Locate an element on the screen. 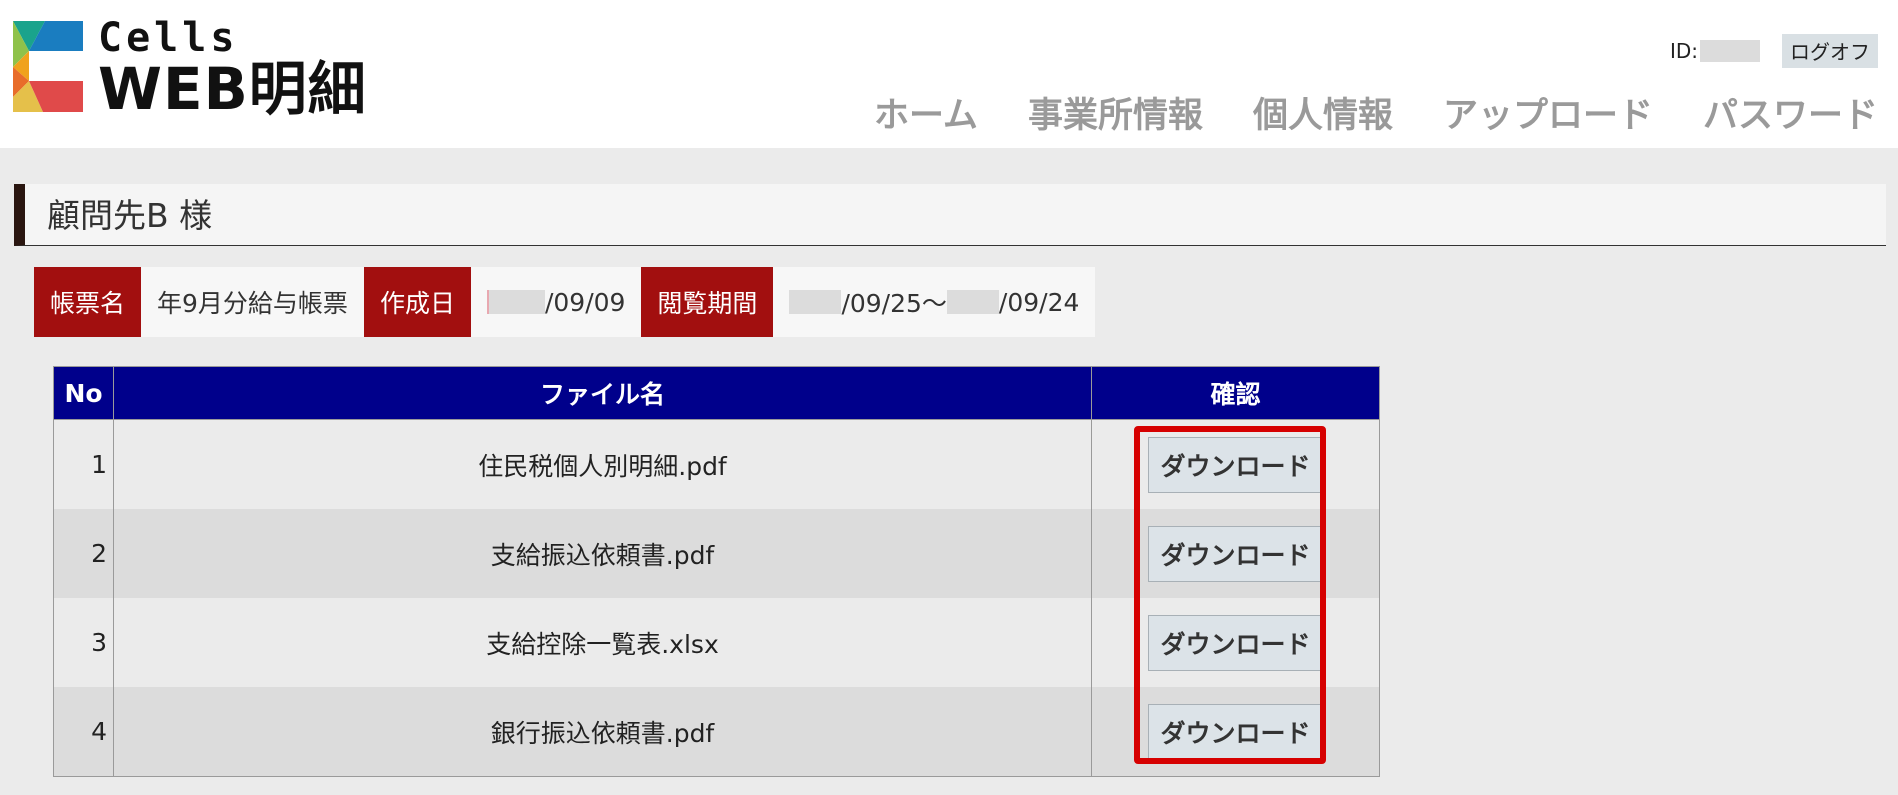 The width and height of the screenshot is (1898, 795). table-row: 3 支給控除一覧表.xlsx ダウンロード is located at coordinates (716, 642).